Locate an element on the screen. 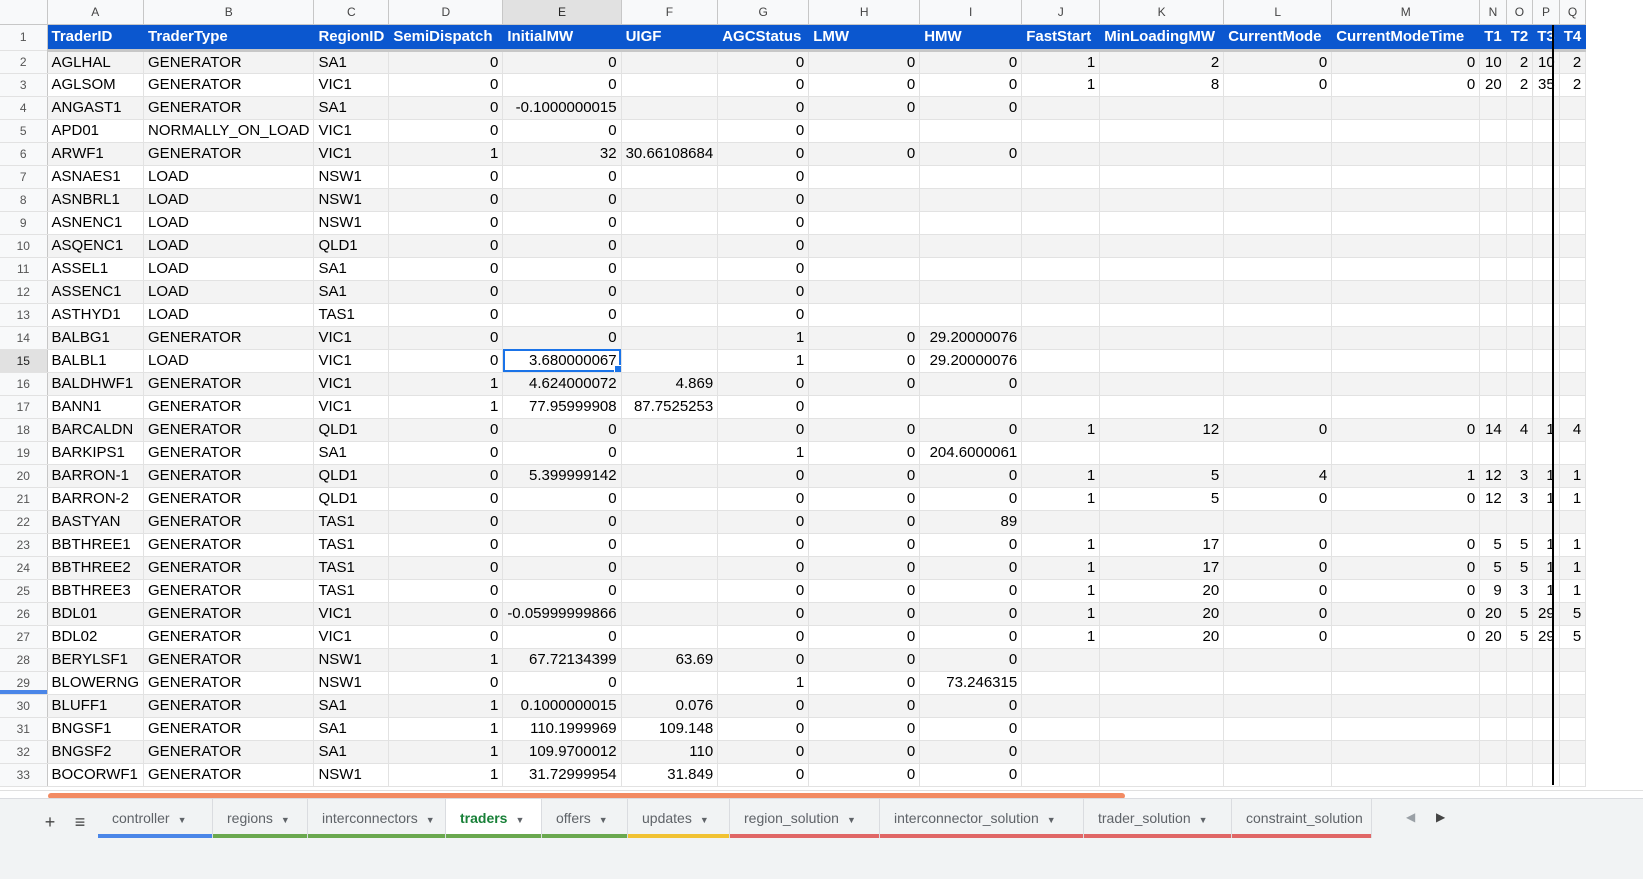  row-number: 5 is located at coordinates (24, 131).